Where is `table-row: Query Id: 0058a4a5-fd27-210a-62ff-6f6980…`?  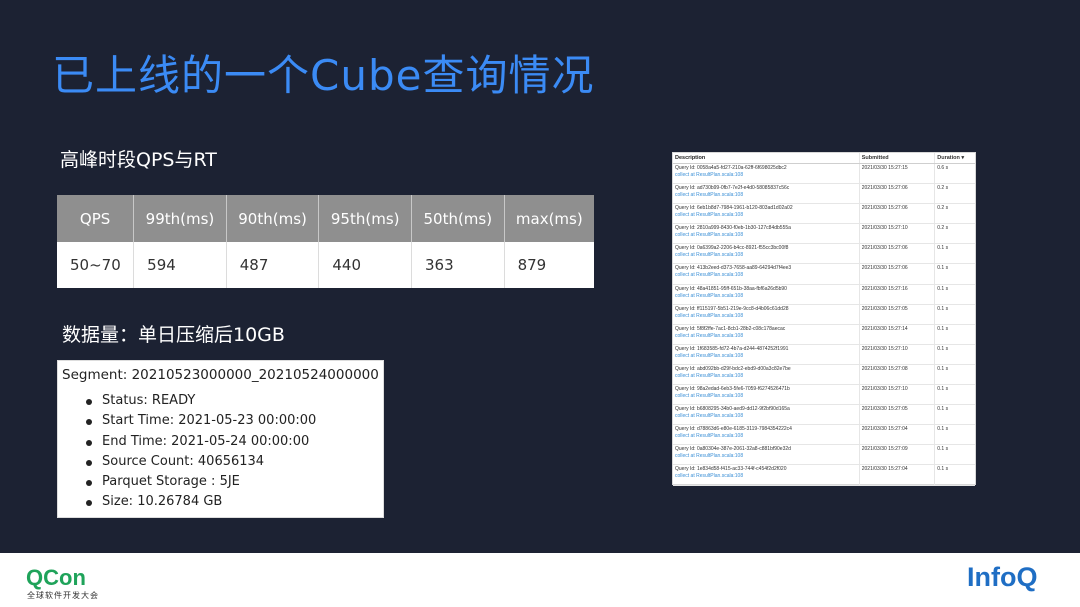
table-row: Query Id: 0058a4a5-fd27-210a-62ff-6f6980… is located at coordinates (824, 174).